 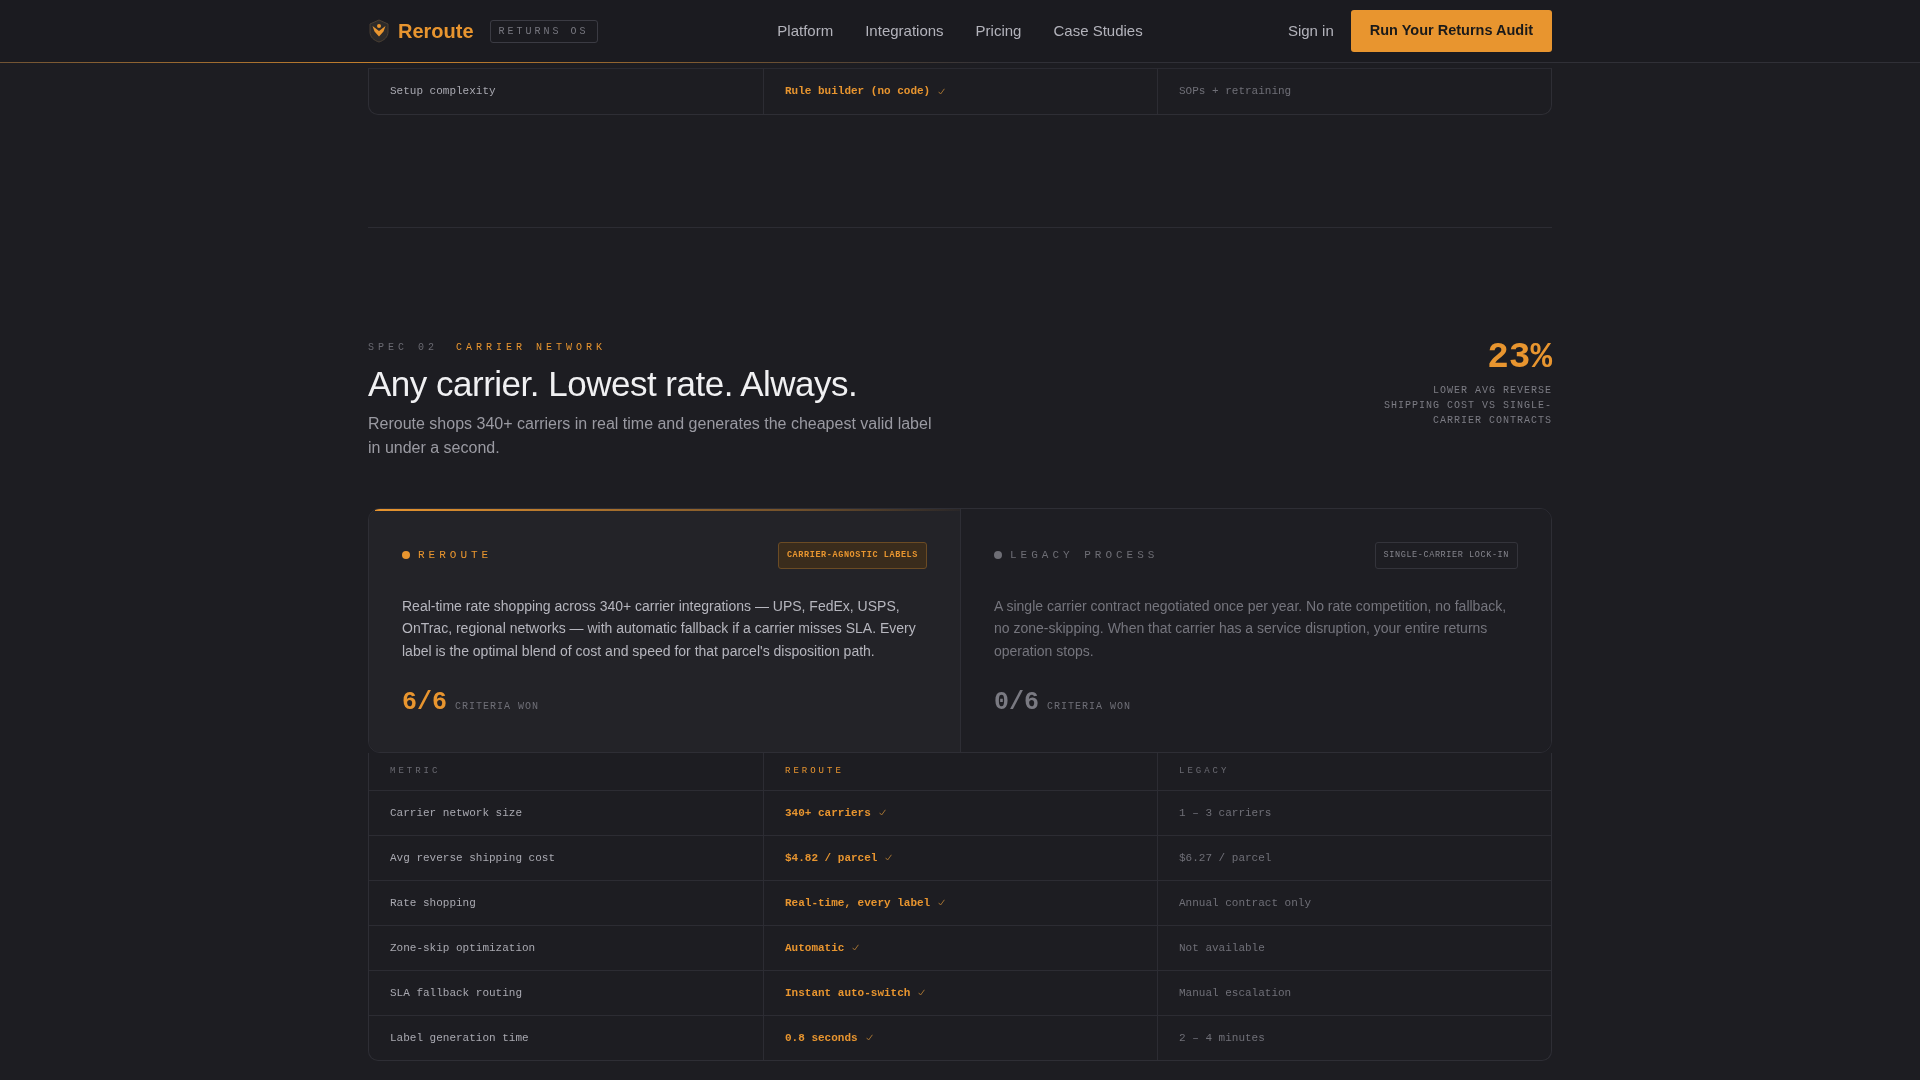 I want to click on column-header: METRIC, so click(x=415, y=771).